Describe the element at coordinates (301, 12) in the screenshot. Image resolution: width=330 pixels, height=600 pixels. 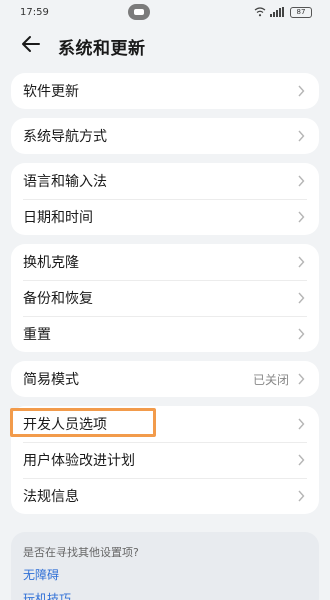
I see `battery-icon: 87` at that location.